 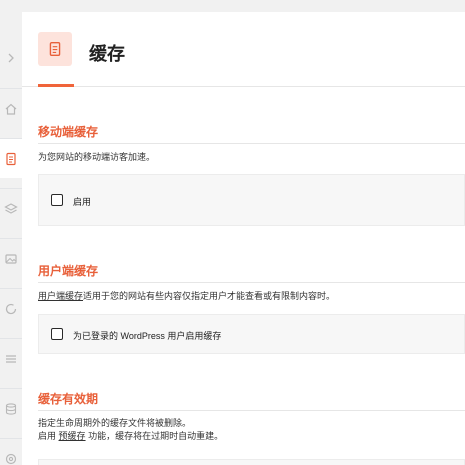 I want to click on mobile-cache-label: 启用, so click(x=82, y=201).